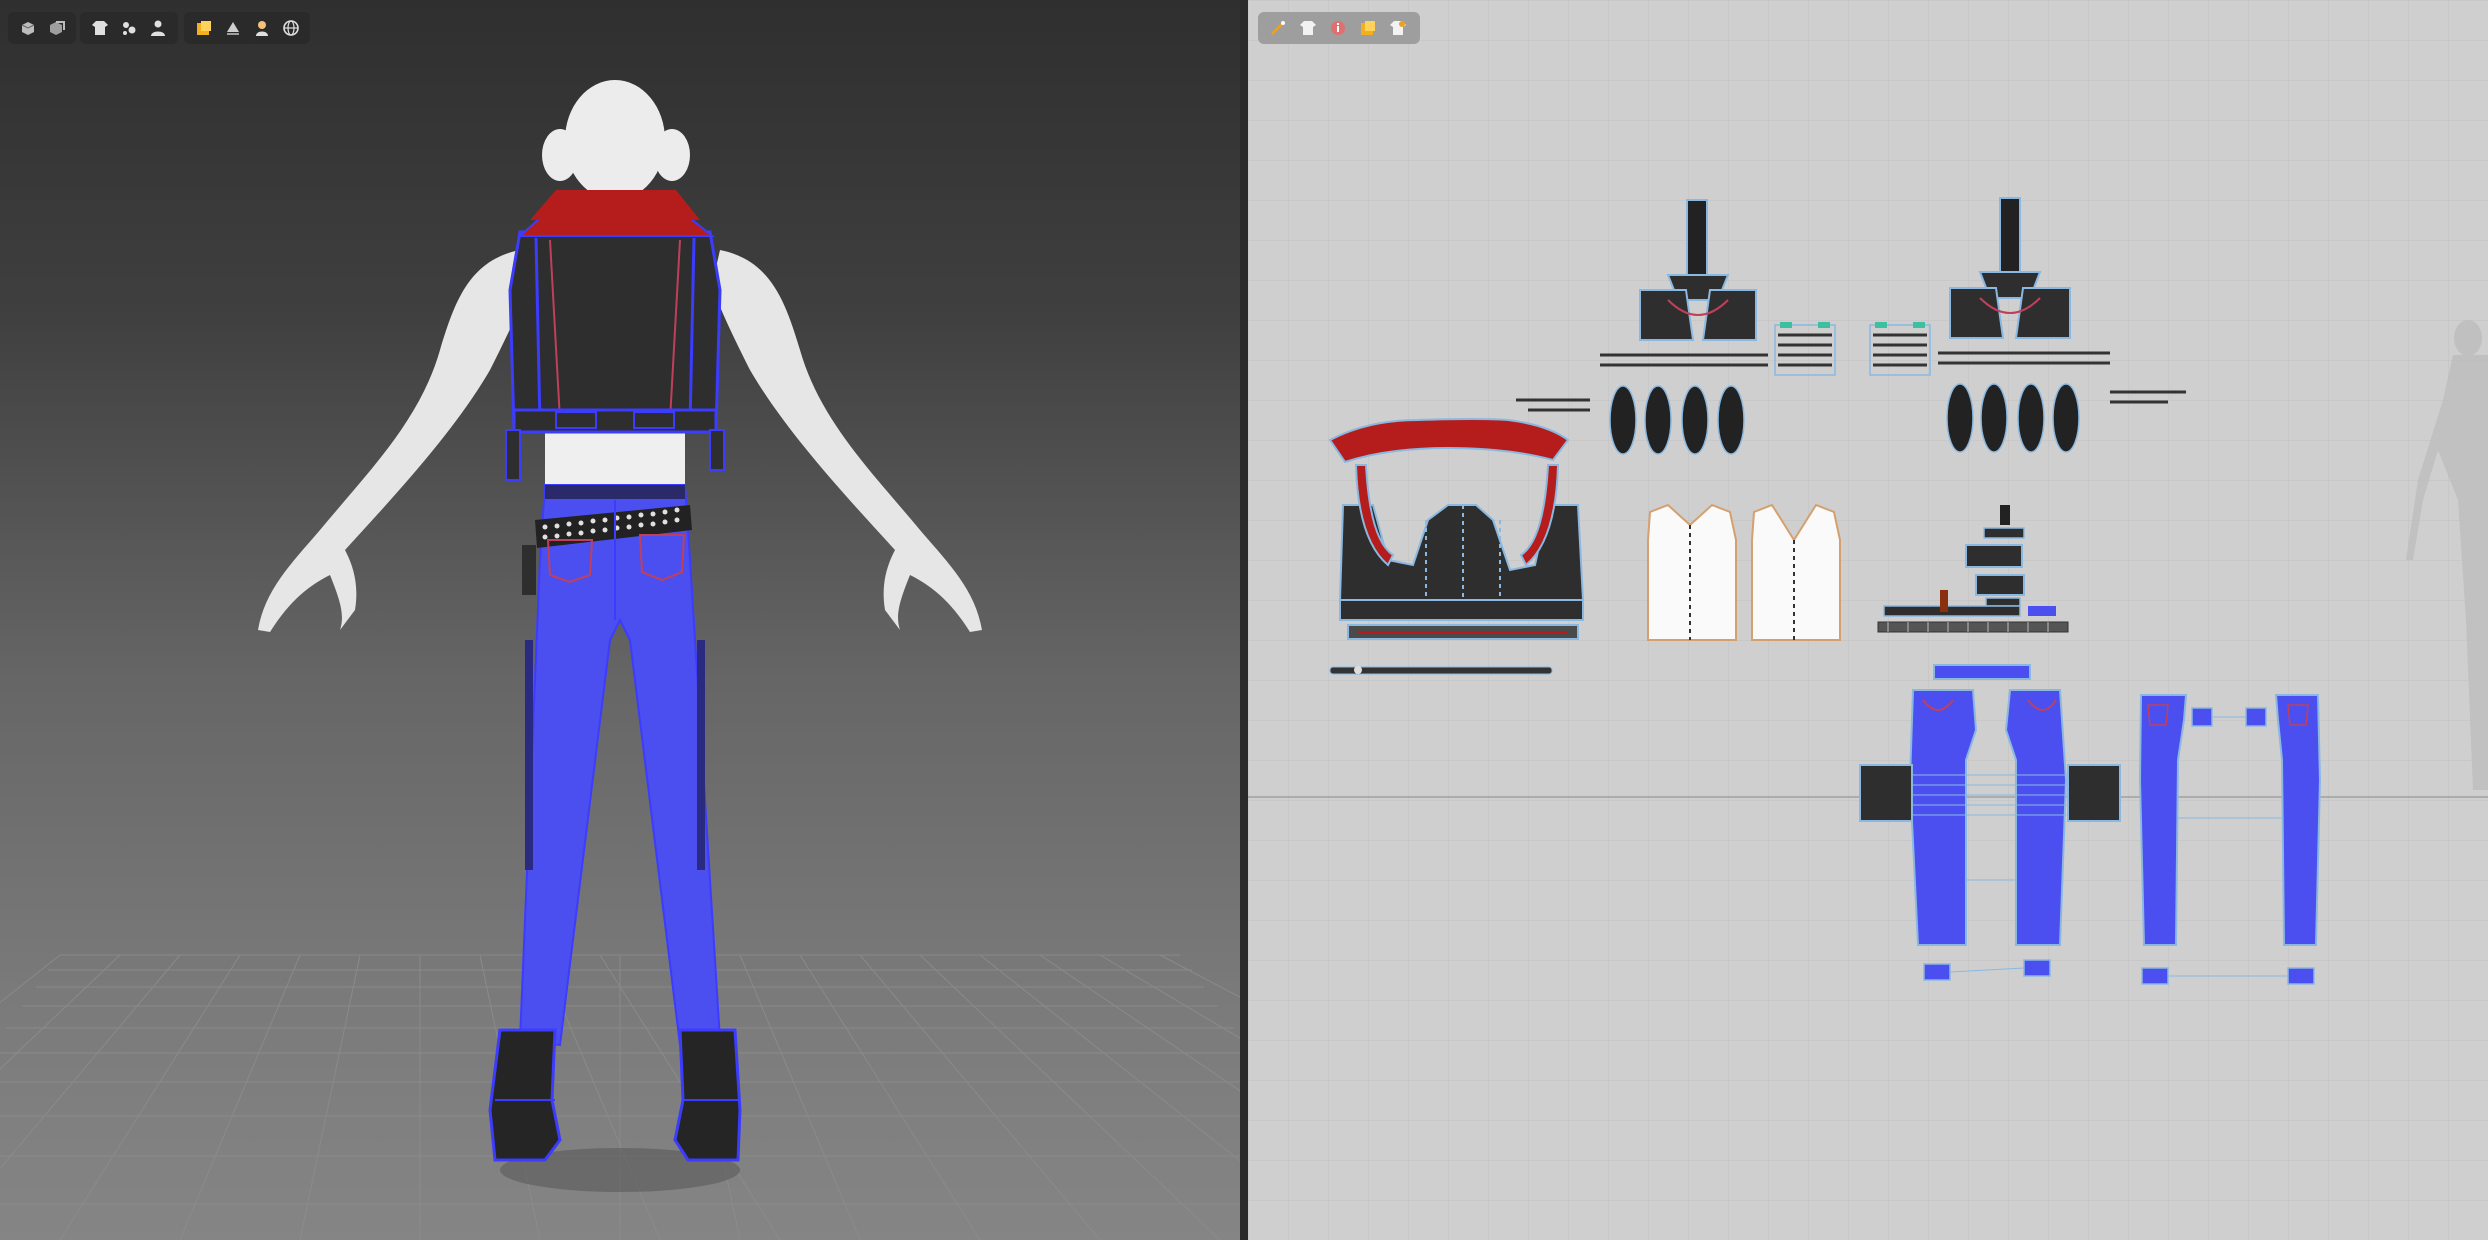 The image size is (2488, 1240). I want to click on show-avatar-icon, so click(158, 28).